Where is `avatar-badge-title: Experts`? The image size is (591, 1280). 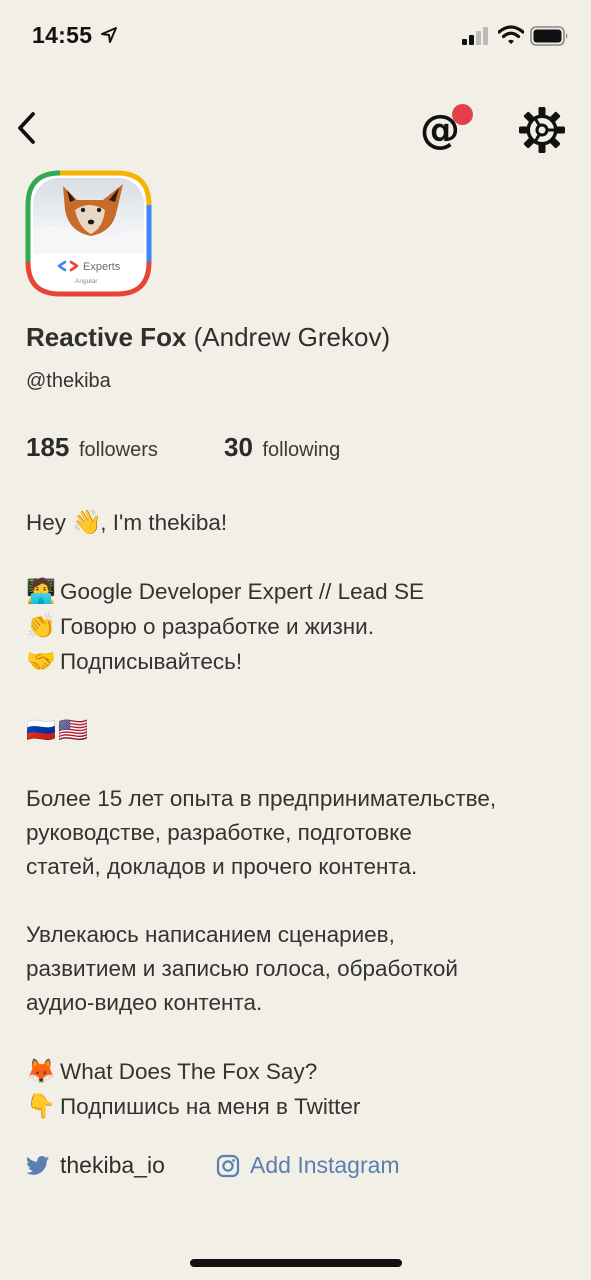 avatar-badge-title: Experts is located at coordinates (102, 267).